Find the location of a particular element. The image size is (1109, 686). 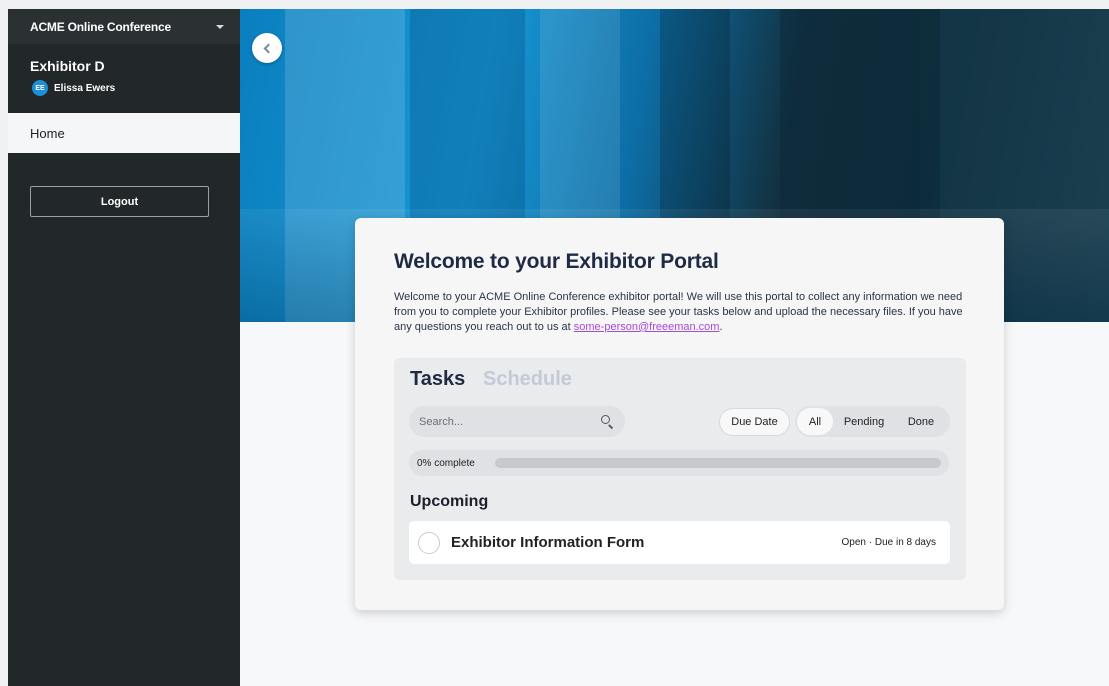

description-end: . is located at coordinates (721, 327).